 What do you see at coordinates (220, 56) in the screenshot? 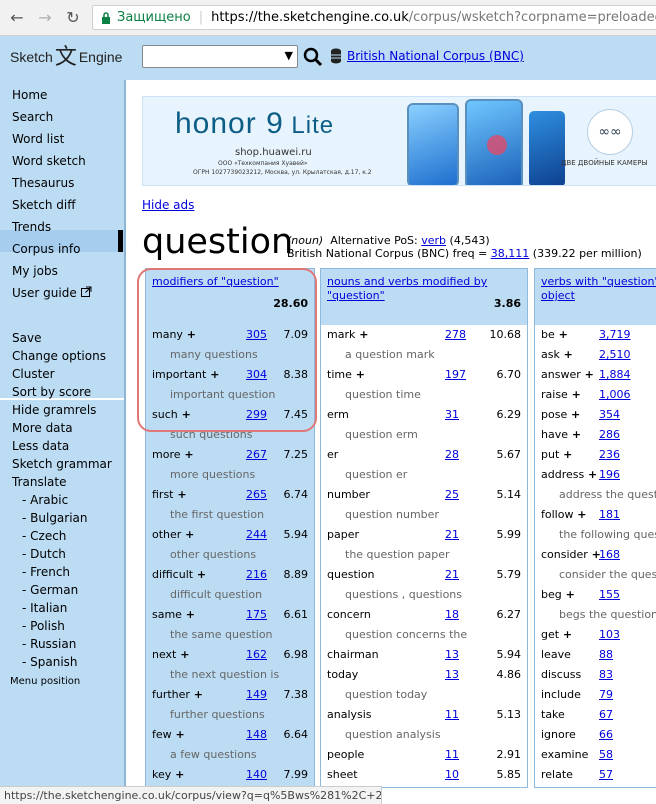
I see `search-input: ▼` at bounding box center [220, 56].